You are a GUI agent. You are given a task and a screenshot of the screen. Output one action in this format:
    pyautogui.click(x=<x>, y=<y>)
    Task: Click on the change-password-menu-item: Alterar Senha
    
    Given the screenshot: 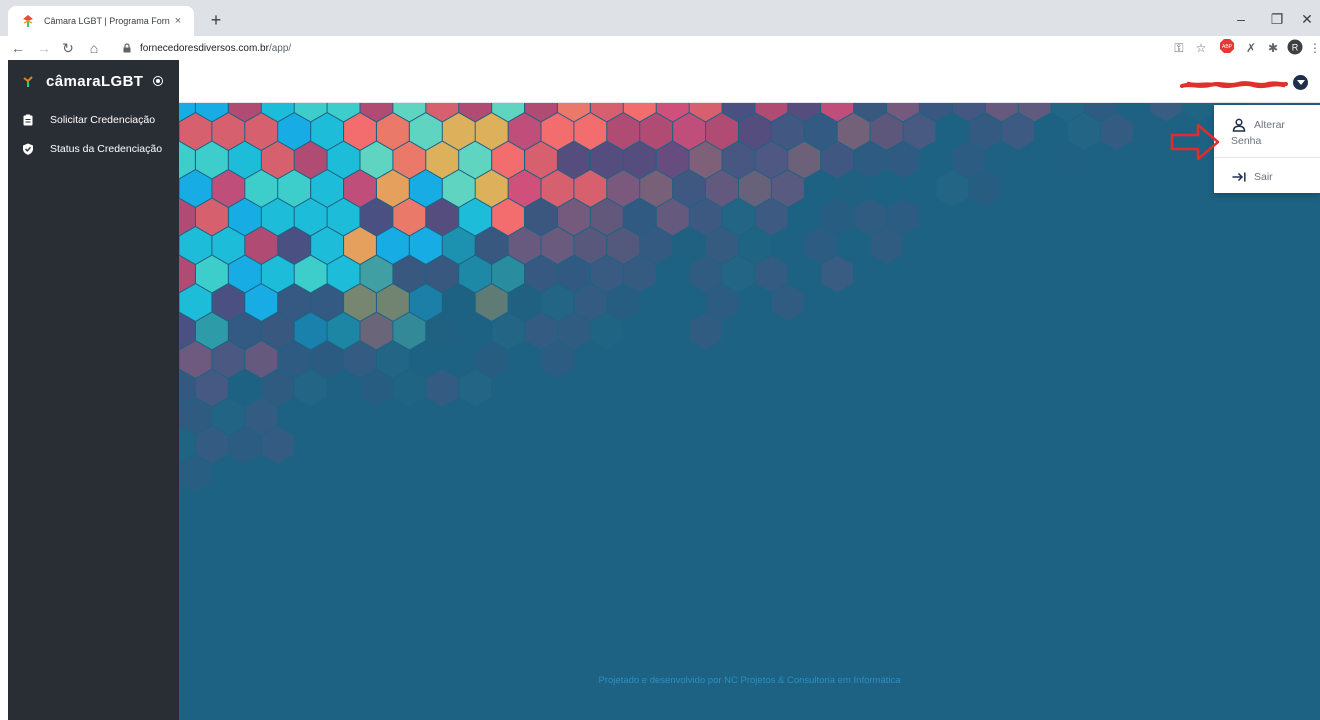 What is the action you would take?
    pyautogui.click(x=1267, y=131)
    